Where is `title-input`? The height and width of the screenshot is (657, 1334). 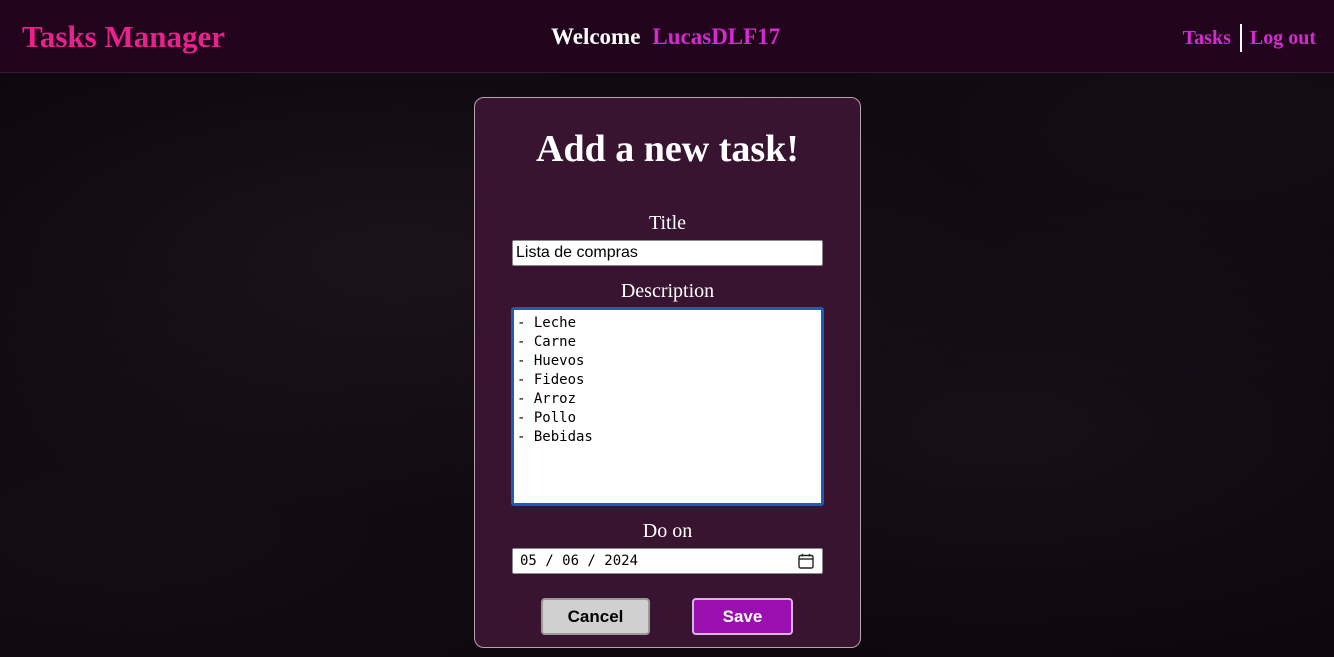 title-input is located at coordinates (667, 253).